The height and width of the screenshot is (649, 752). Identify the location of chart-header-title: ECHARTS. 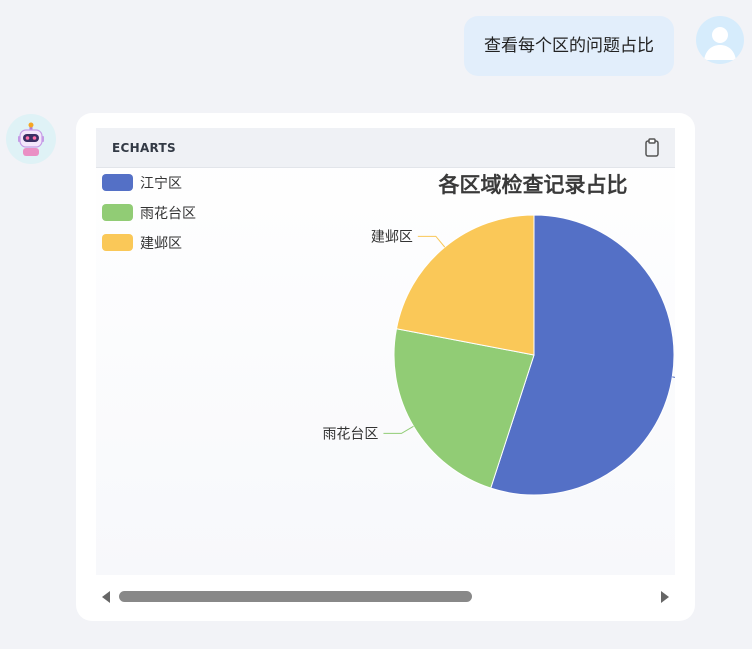
(144, 147).